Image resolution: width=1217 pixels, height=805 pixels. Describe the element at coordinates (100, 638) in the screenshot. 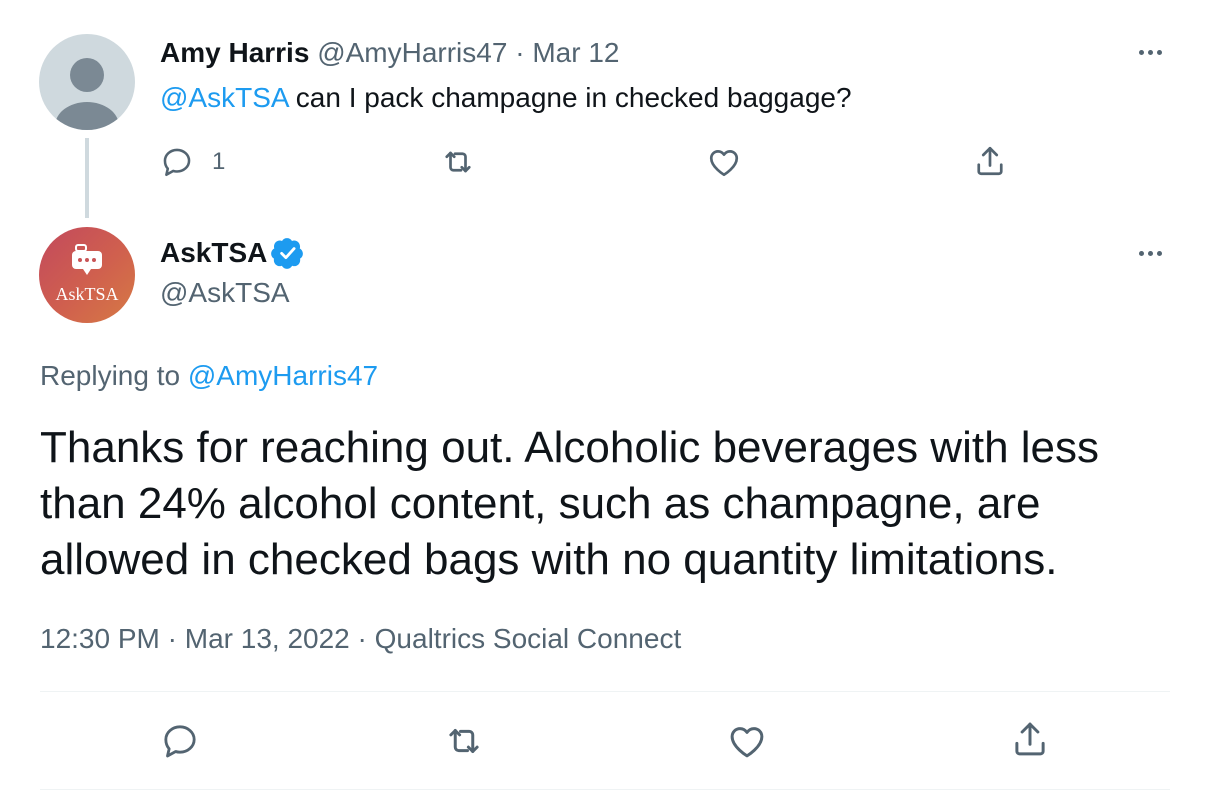

I see `tweet-time: 12:30 PM` at that location.